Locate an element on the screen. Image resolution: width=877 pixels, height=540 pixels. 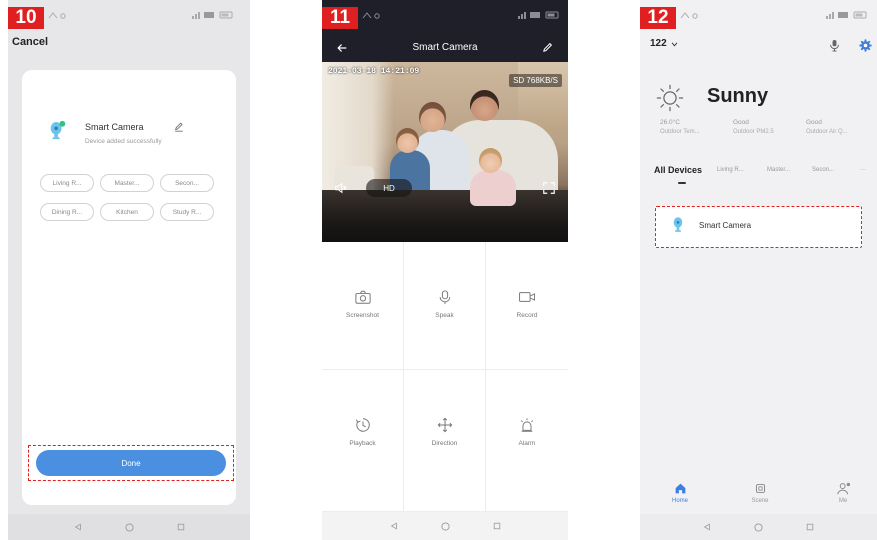
weather-condition: Sunny is located at coordinates (738, 96).